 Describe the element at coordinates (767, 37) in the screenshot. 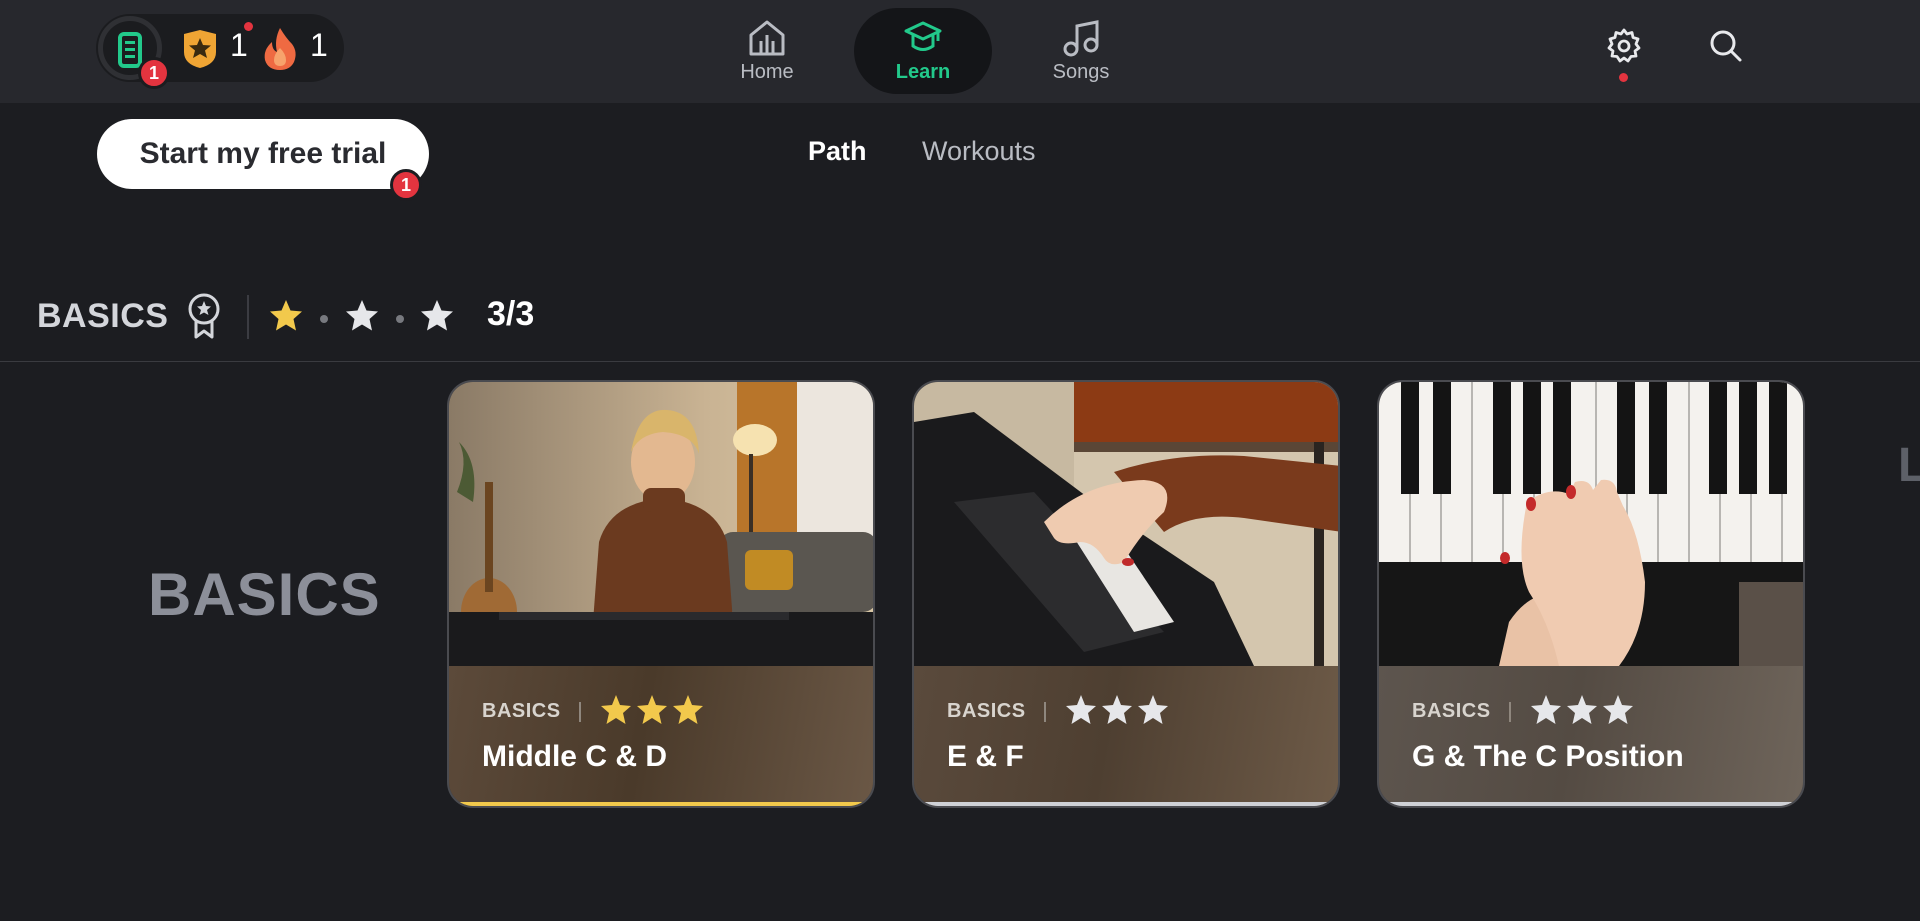

I see `home-icon` at that location.